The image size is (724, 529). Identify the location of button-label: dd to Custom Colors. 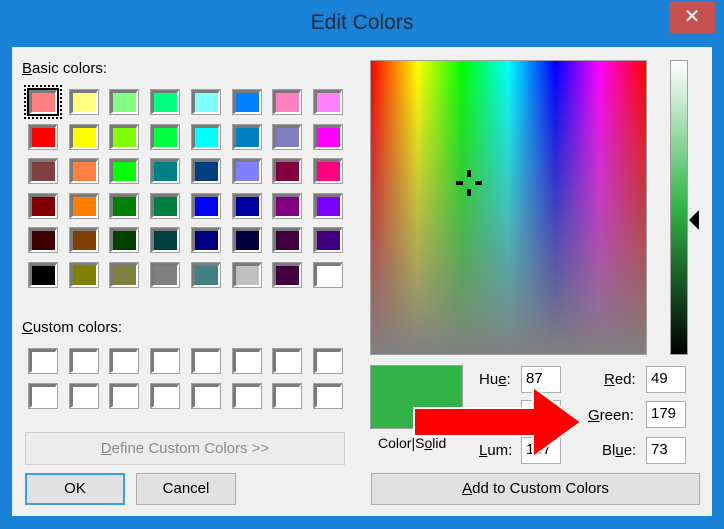
(540, 488).